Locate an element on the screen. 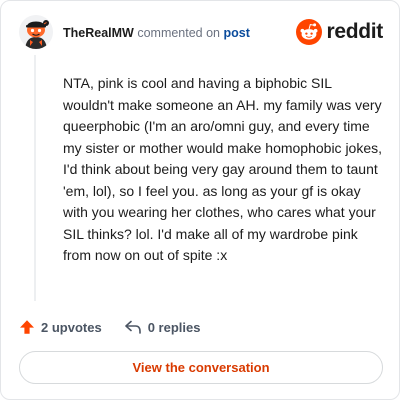 The image size is (400, 400). view-conversation-button: View the conversation is located at coordinates (201, 367).